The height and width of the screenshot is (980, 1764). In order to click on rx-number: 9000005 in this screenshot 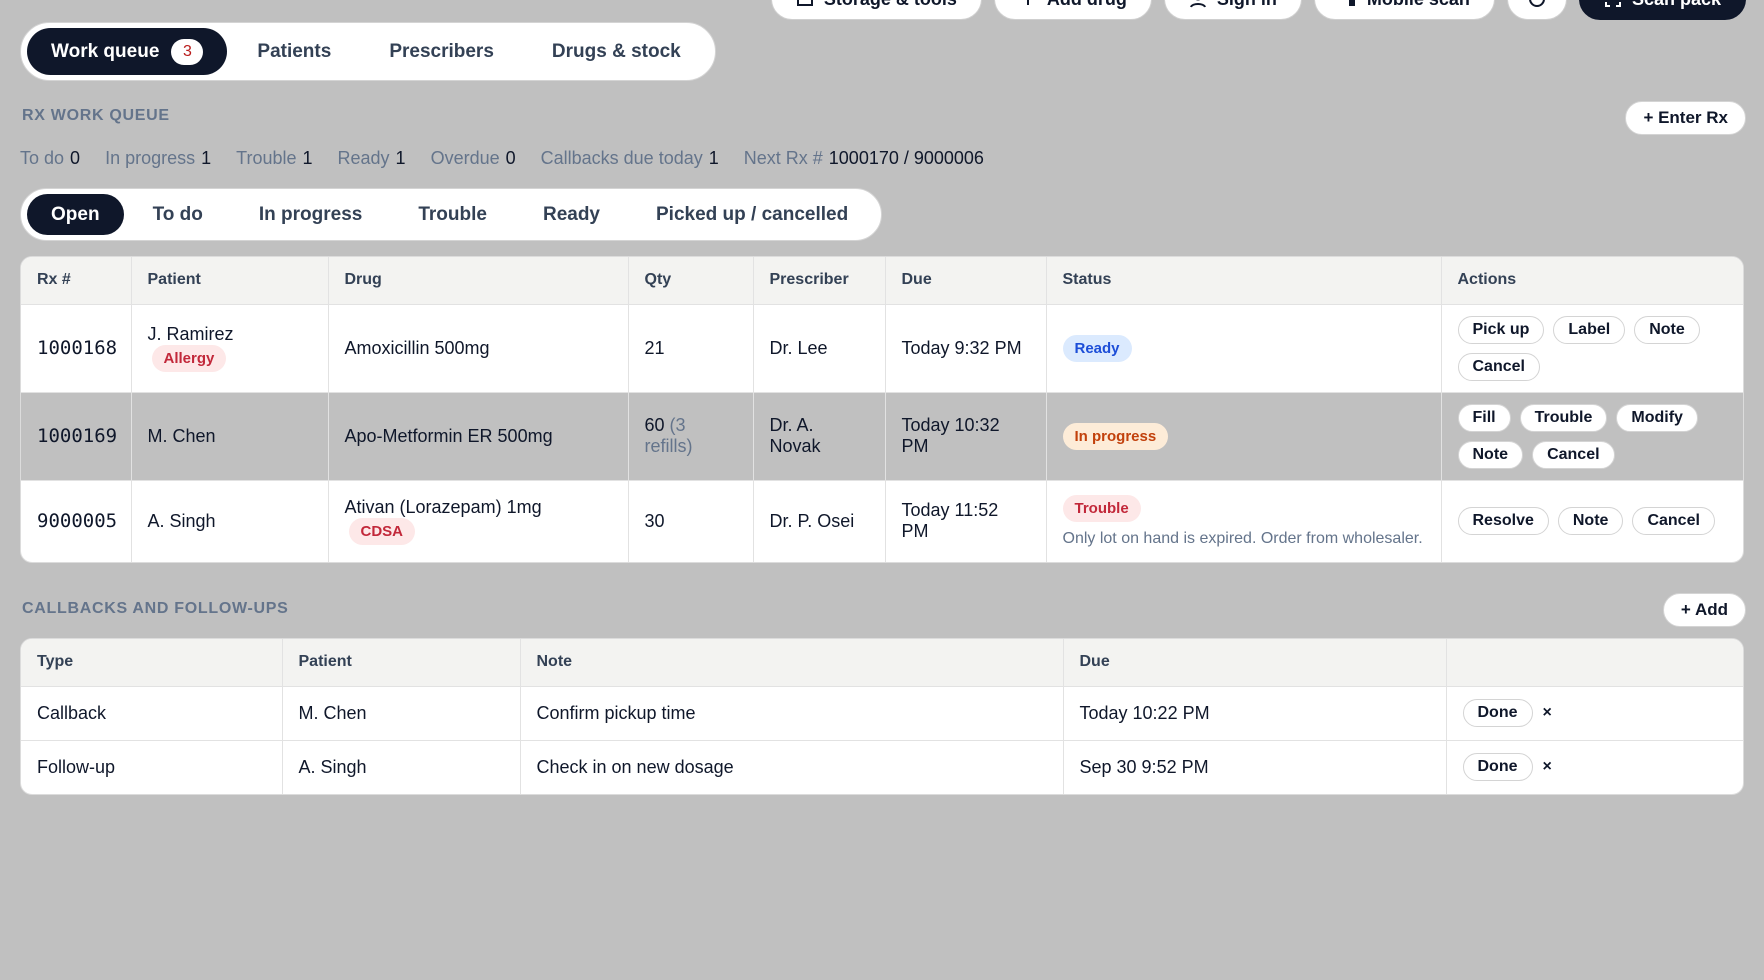, I will do `click(76, 521)`.